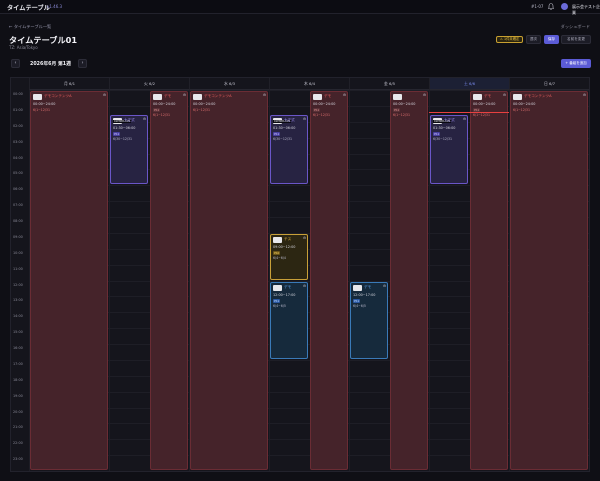  I want to click on event-tag: PS0, so click(277, 252).